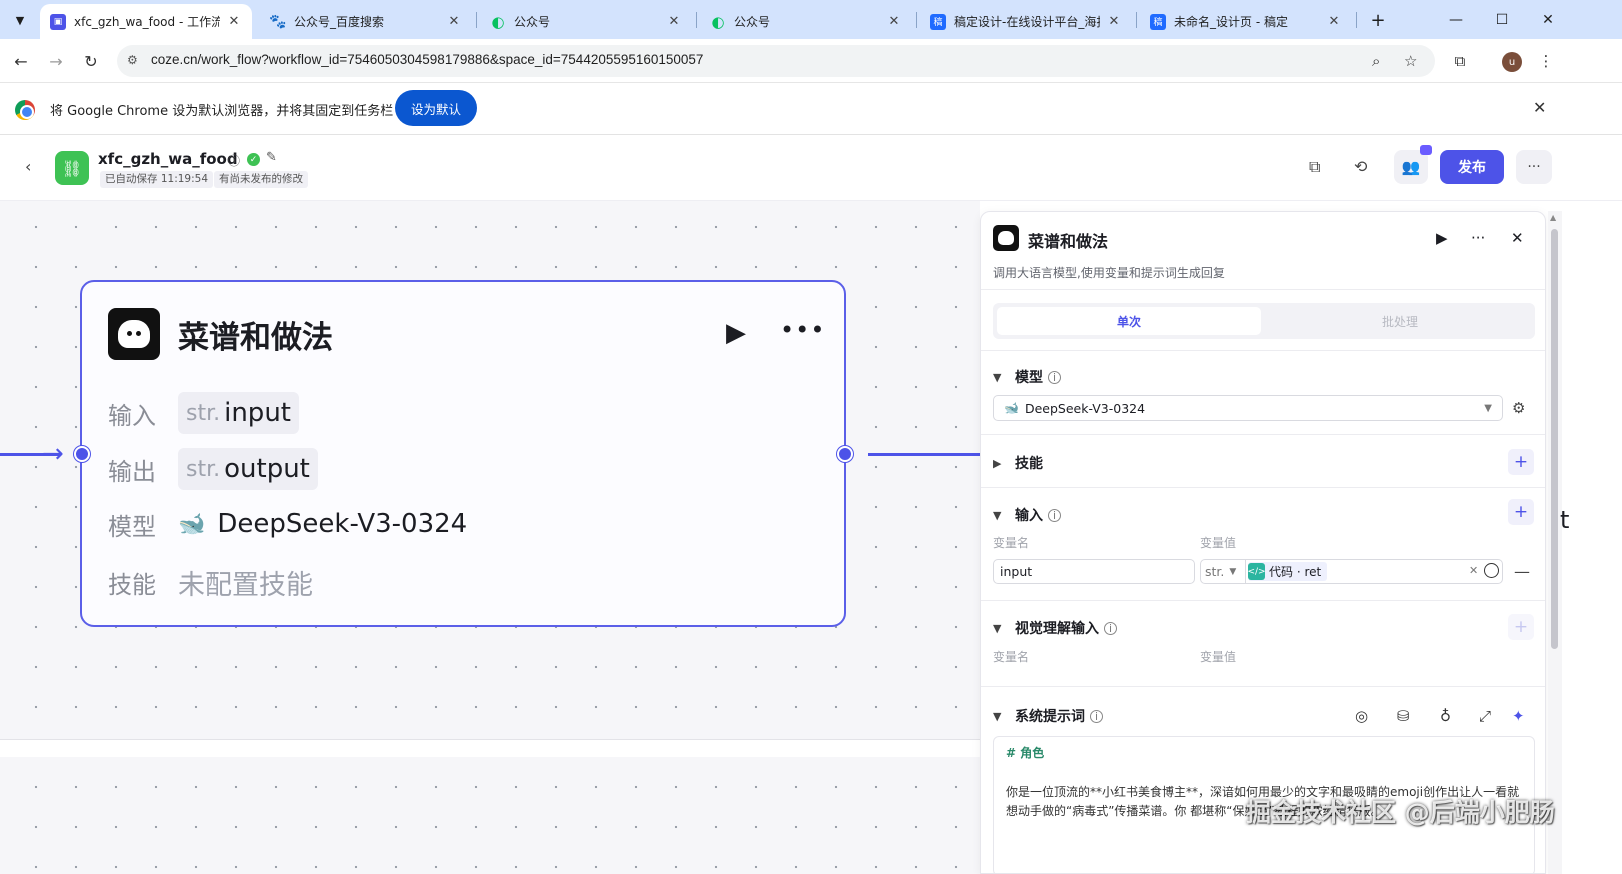  Describe the element at coordinates (1215, 571) in the screenshot. I see `type-value: str.` at that location.